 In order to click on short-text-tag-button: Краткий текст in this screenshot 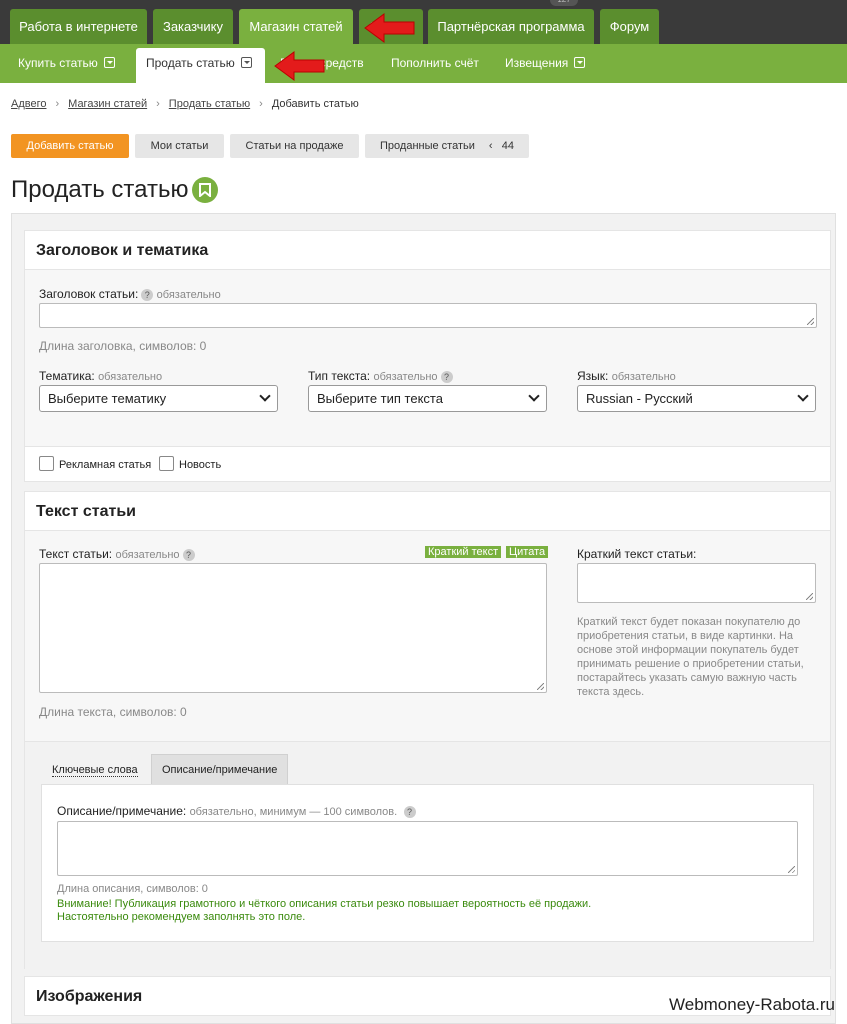, I will do `click(463, 552)`.